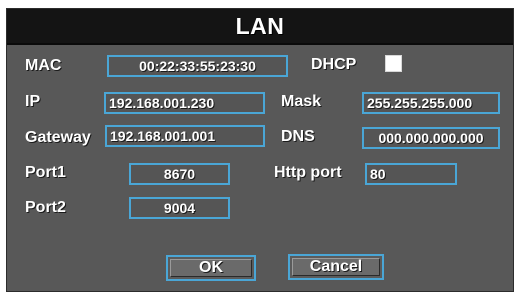 Image resolution: width=520 pixels, height=295 pixels. What do you see at coordinates (45, 172) in the screenshot?
I see `port1-label: Port1` at bounding box center [45, 172].